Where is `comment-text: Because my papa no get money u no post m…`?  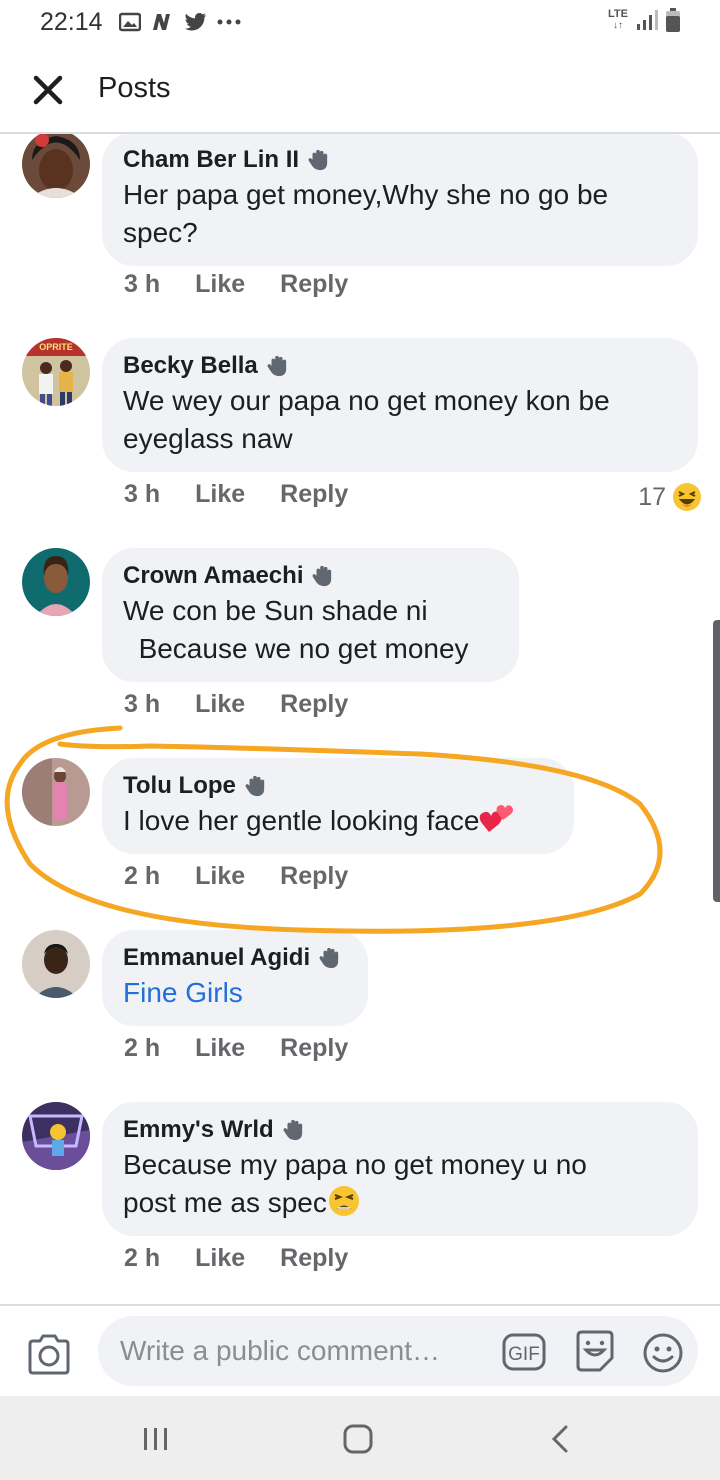
comment-text: Because my papa no get money u no post m… is located at coordinates (355, 1183).